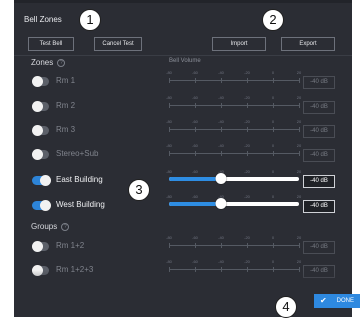 This screenshot has height=318, width=361. I want to click on bell-volume-label: Bell Volume, so click(185, 61).